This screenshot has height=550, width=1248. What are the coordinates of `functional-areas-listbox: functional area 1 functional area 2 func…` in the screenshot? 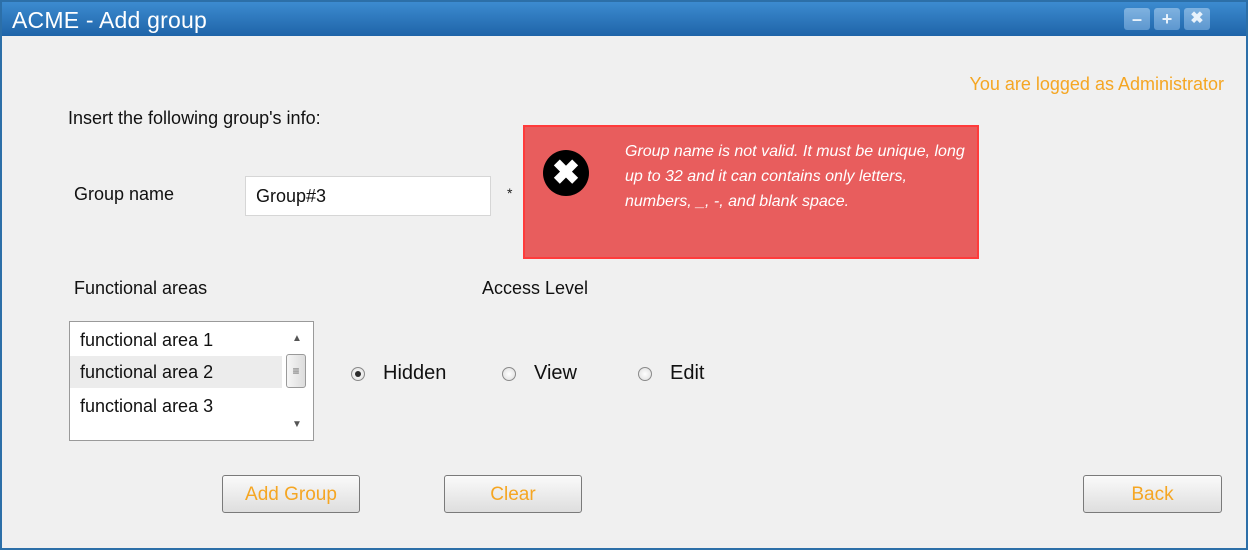 It's located at (191, 381).